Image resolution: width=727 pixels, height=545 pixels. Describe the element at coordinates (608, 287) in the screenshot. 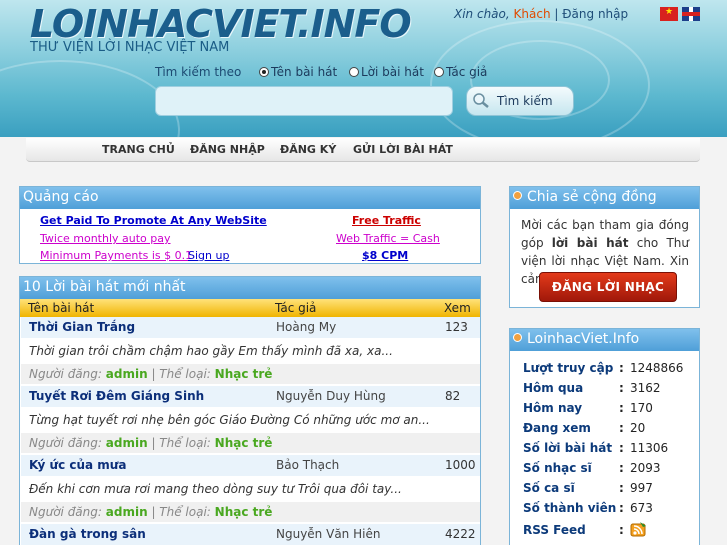

I see `submit-lyrics-button: ĐĂNG LỜI NHẠC` at that location.